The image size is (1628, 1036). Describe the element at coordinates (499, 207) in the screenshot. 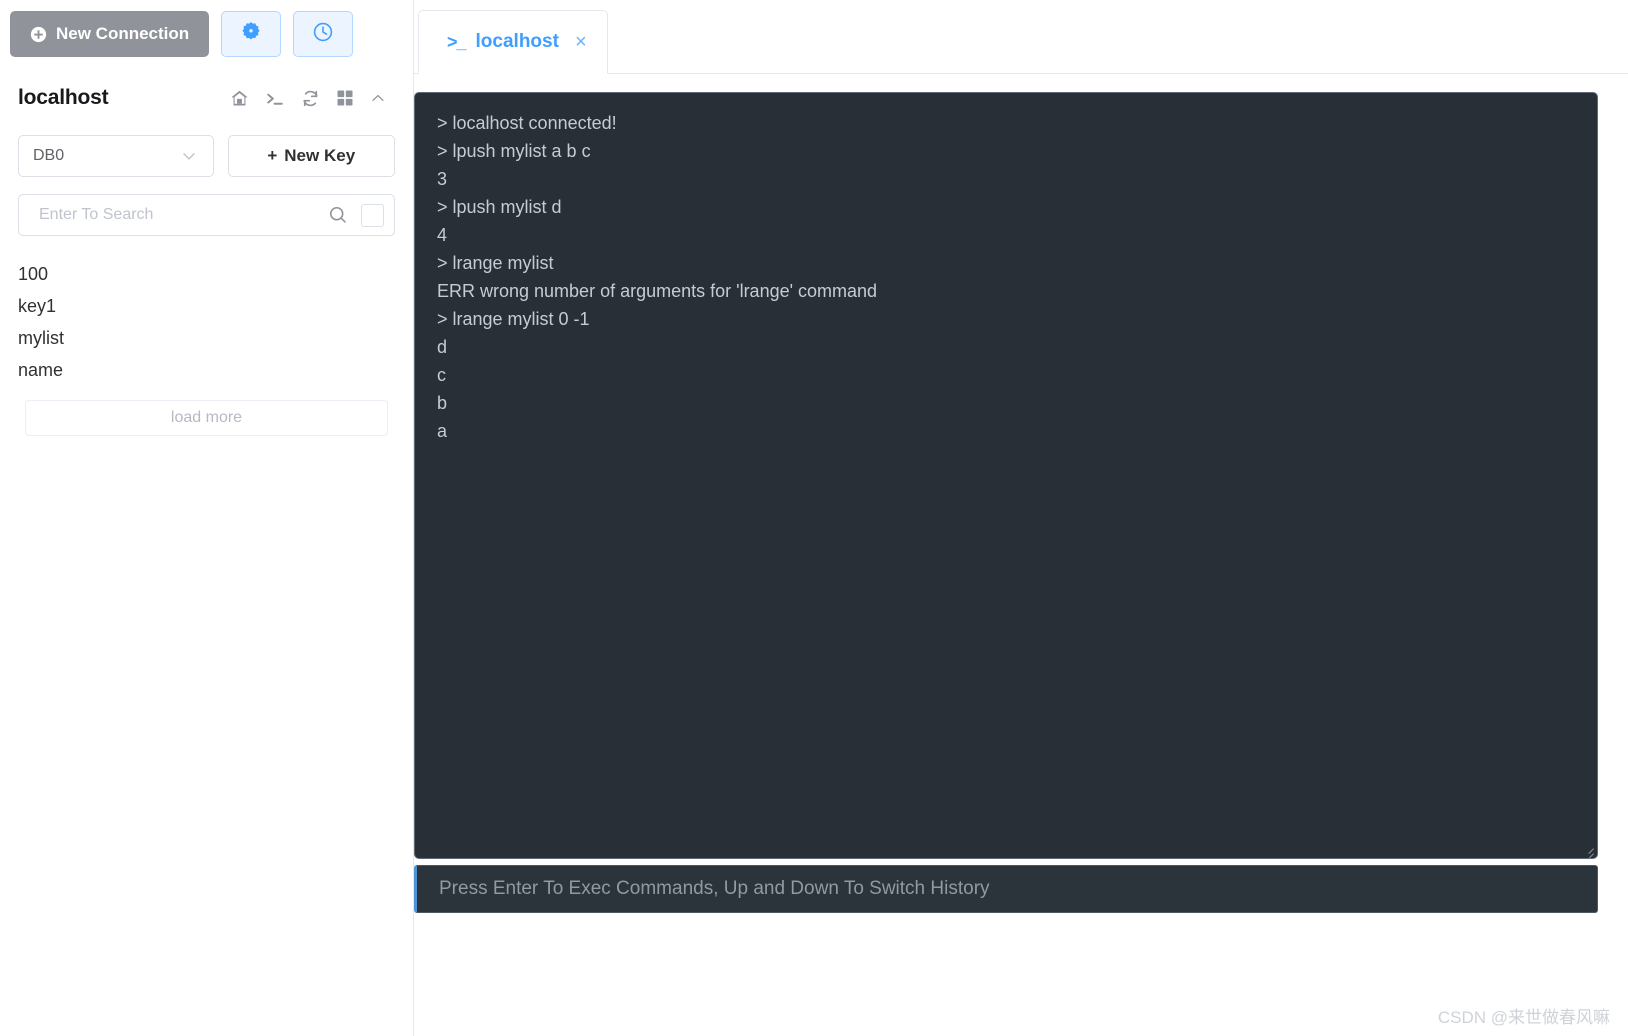

I see `terminal-line: > lpush mylist d` at that location.